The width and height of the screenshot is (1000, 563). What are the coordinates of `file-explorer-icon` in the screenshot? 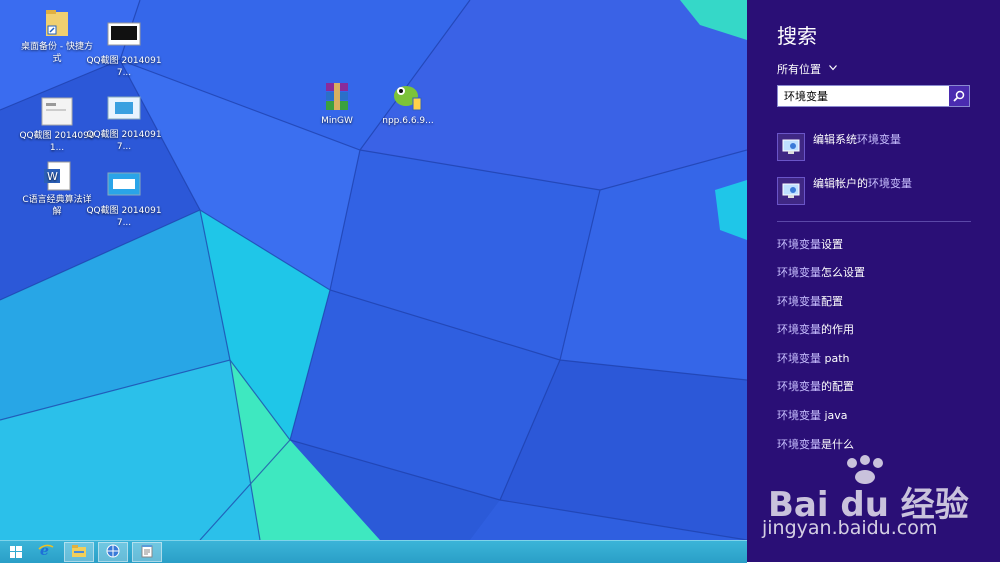 It's located at (79, 552).